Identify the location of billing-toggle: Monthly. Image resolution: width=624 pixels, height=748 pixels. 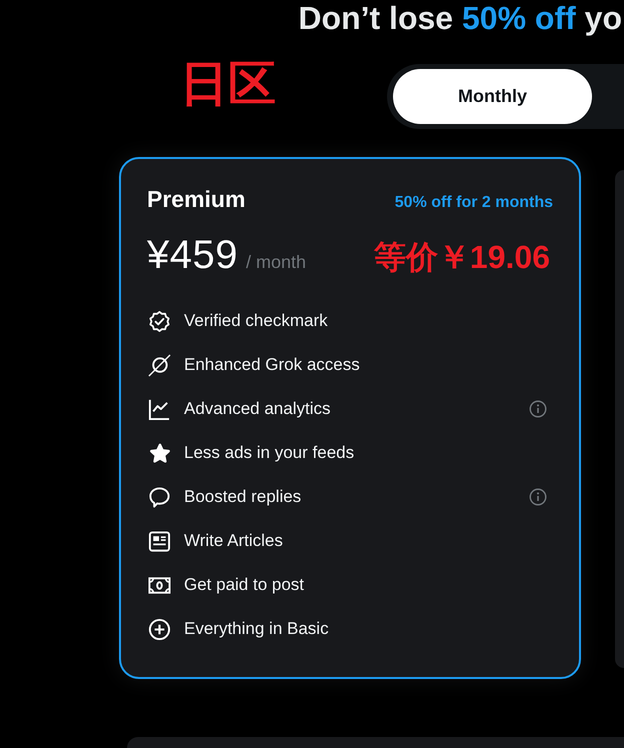
(505, 96).